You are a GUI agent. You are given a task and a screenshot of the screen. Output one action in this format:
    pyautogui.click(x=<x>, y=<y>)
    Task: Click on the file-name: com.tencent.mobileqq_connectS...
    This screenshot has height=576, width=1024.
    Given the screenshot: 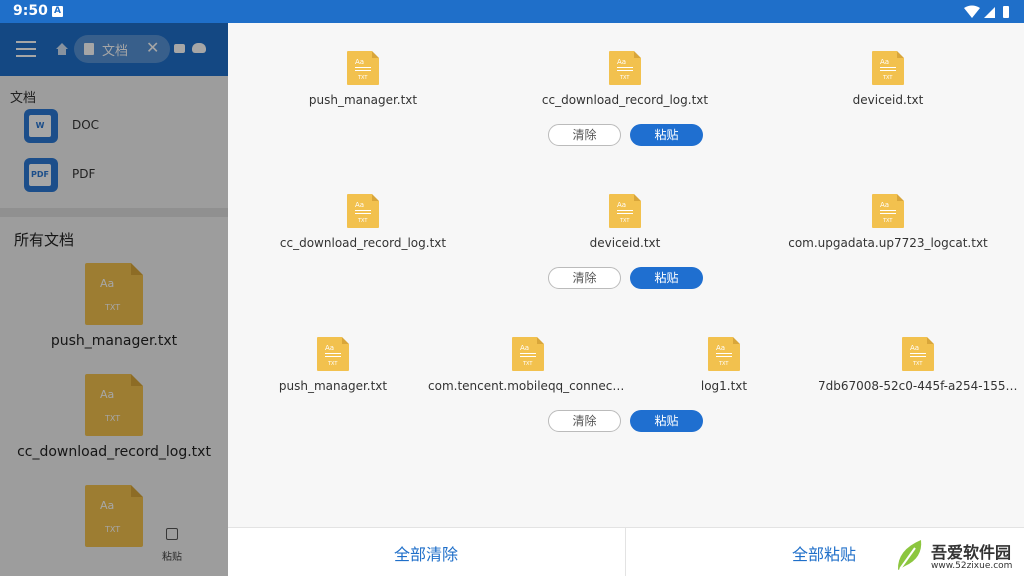 What is the action you would take?
    pyautogui.click(x=528, y=386)
    